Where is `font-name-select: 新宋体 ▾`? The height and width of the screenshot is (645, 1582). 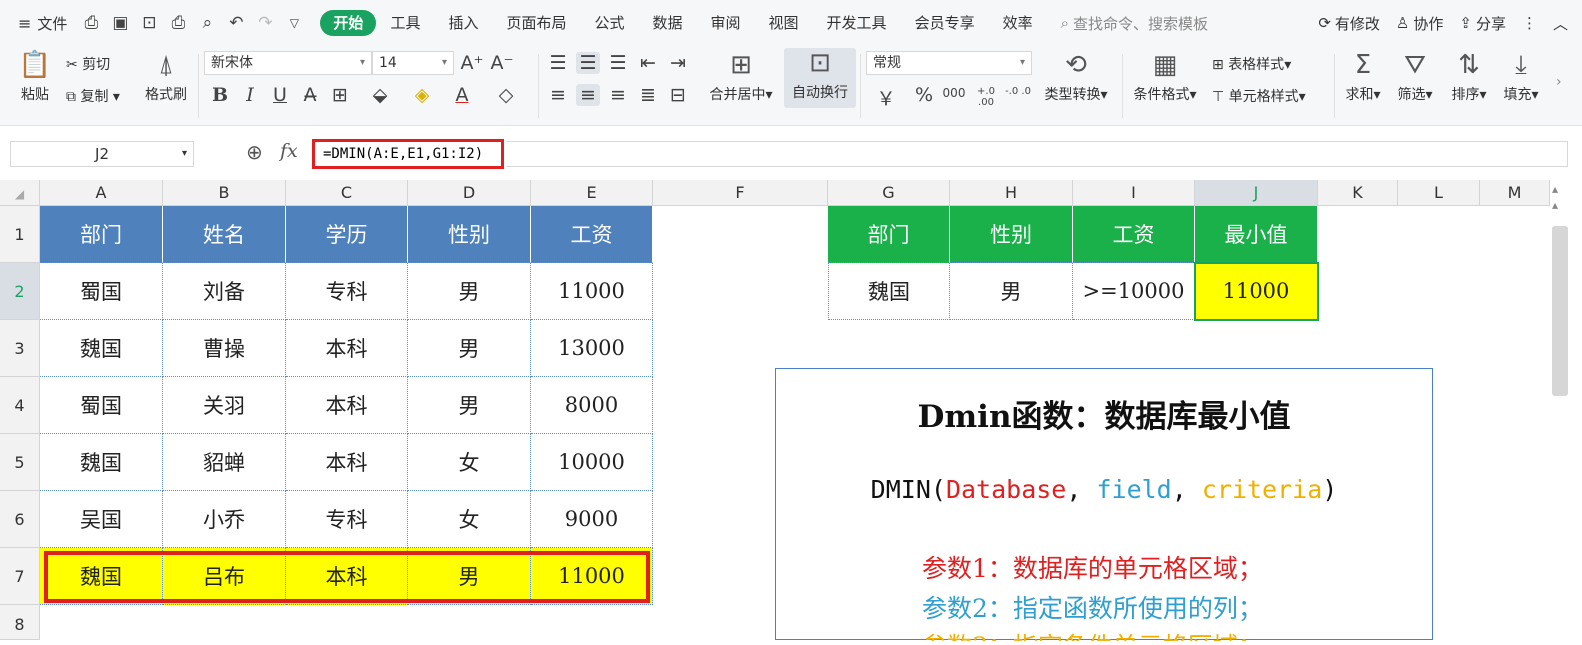 font-name-select: 新宋体 ▾ is located at coordinates (288, 63).